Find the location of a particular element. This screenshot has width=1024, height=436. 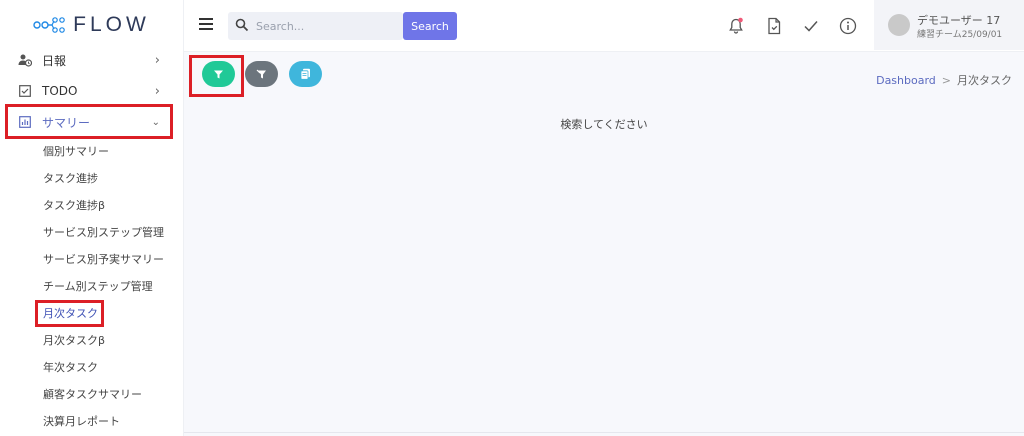

sub-item-annual-task: 年次タスク is located at coordinates (70, 368).